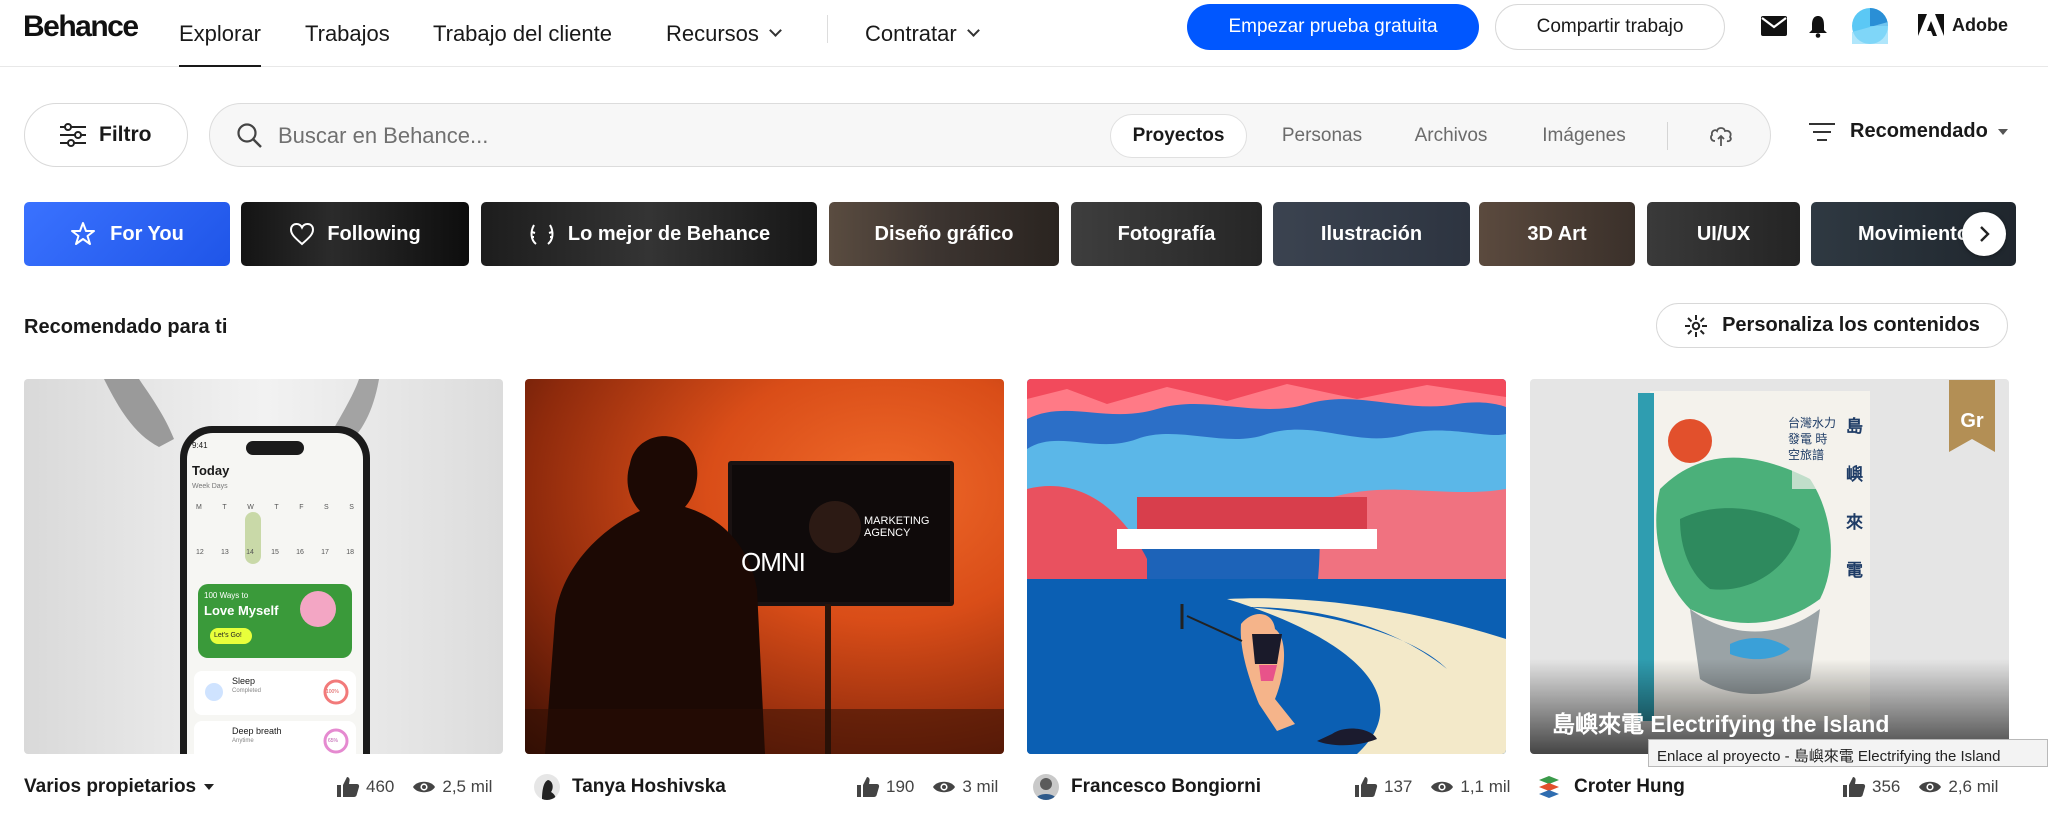 The height and width of the screenshot is (834, 2048). What do you see at coordinates (900, 786) in the screenshot?
I see `likes-count: 190` at bounding box center [900, 786].